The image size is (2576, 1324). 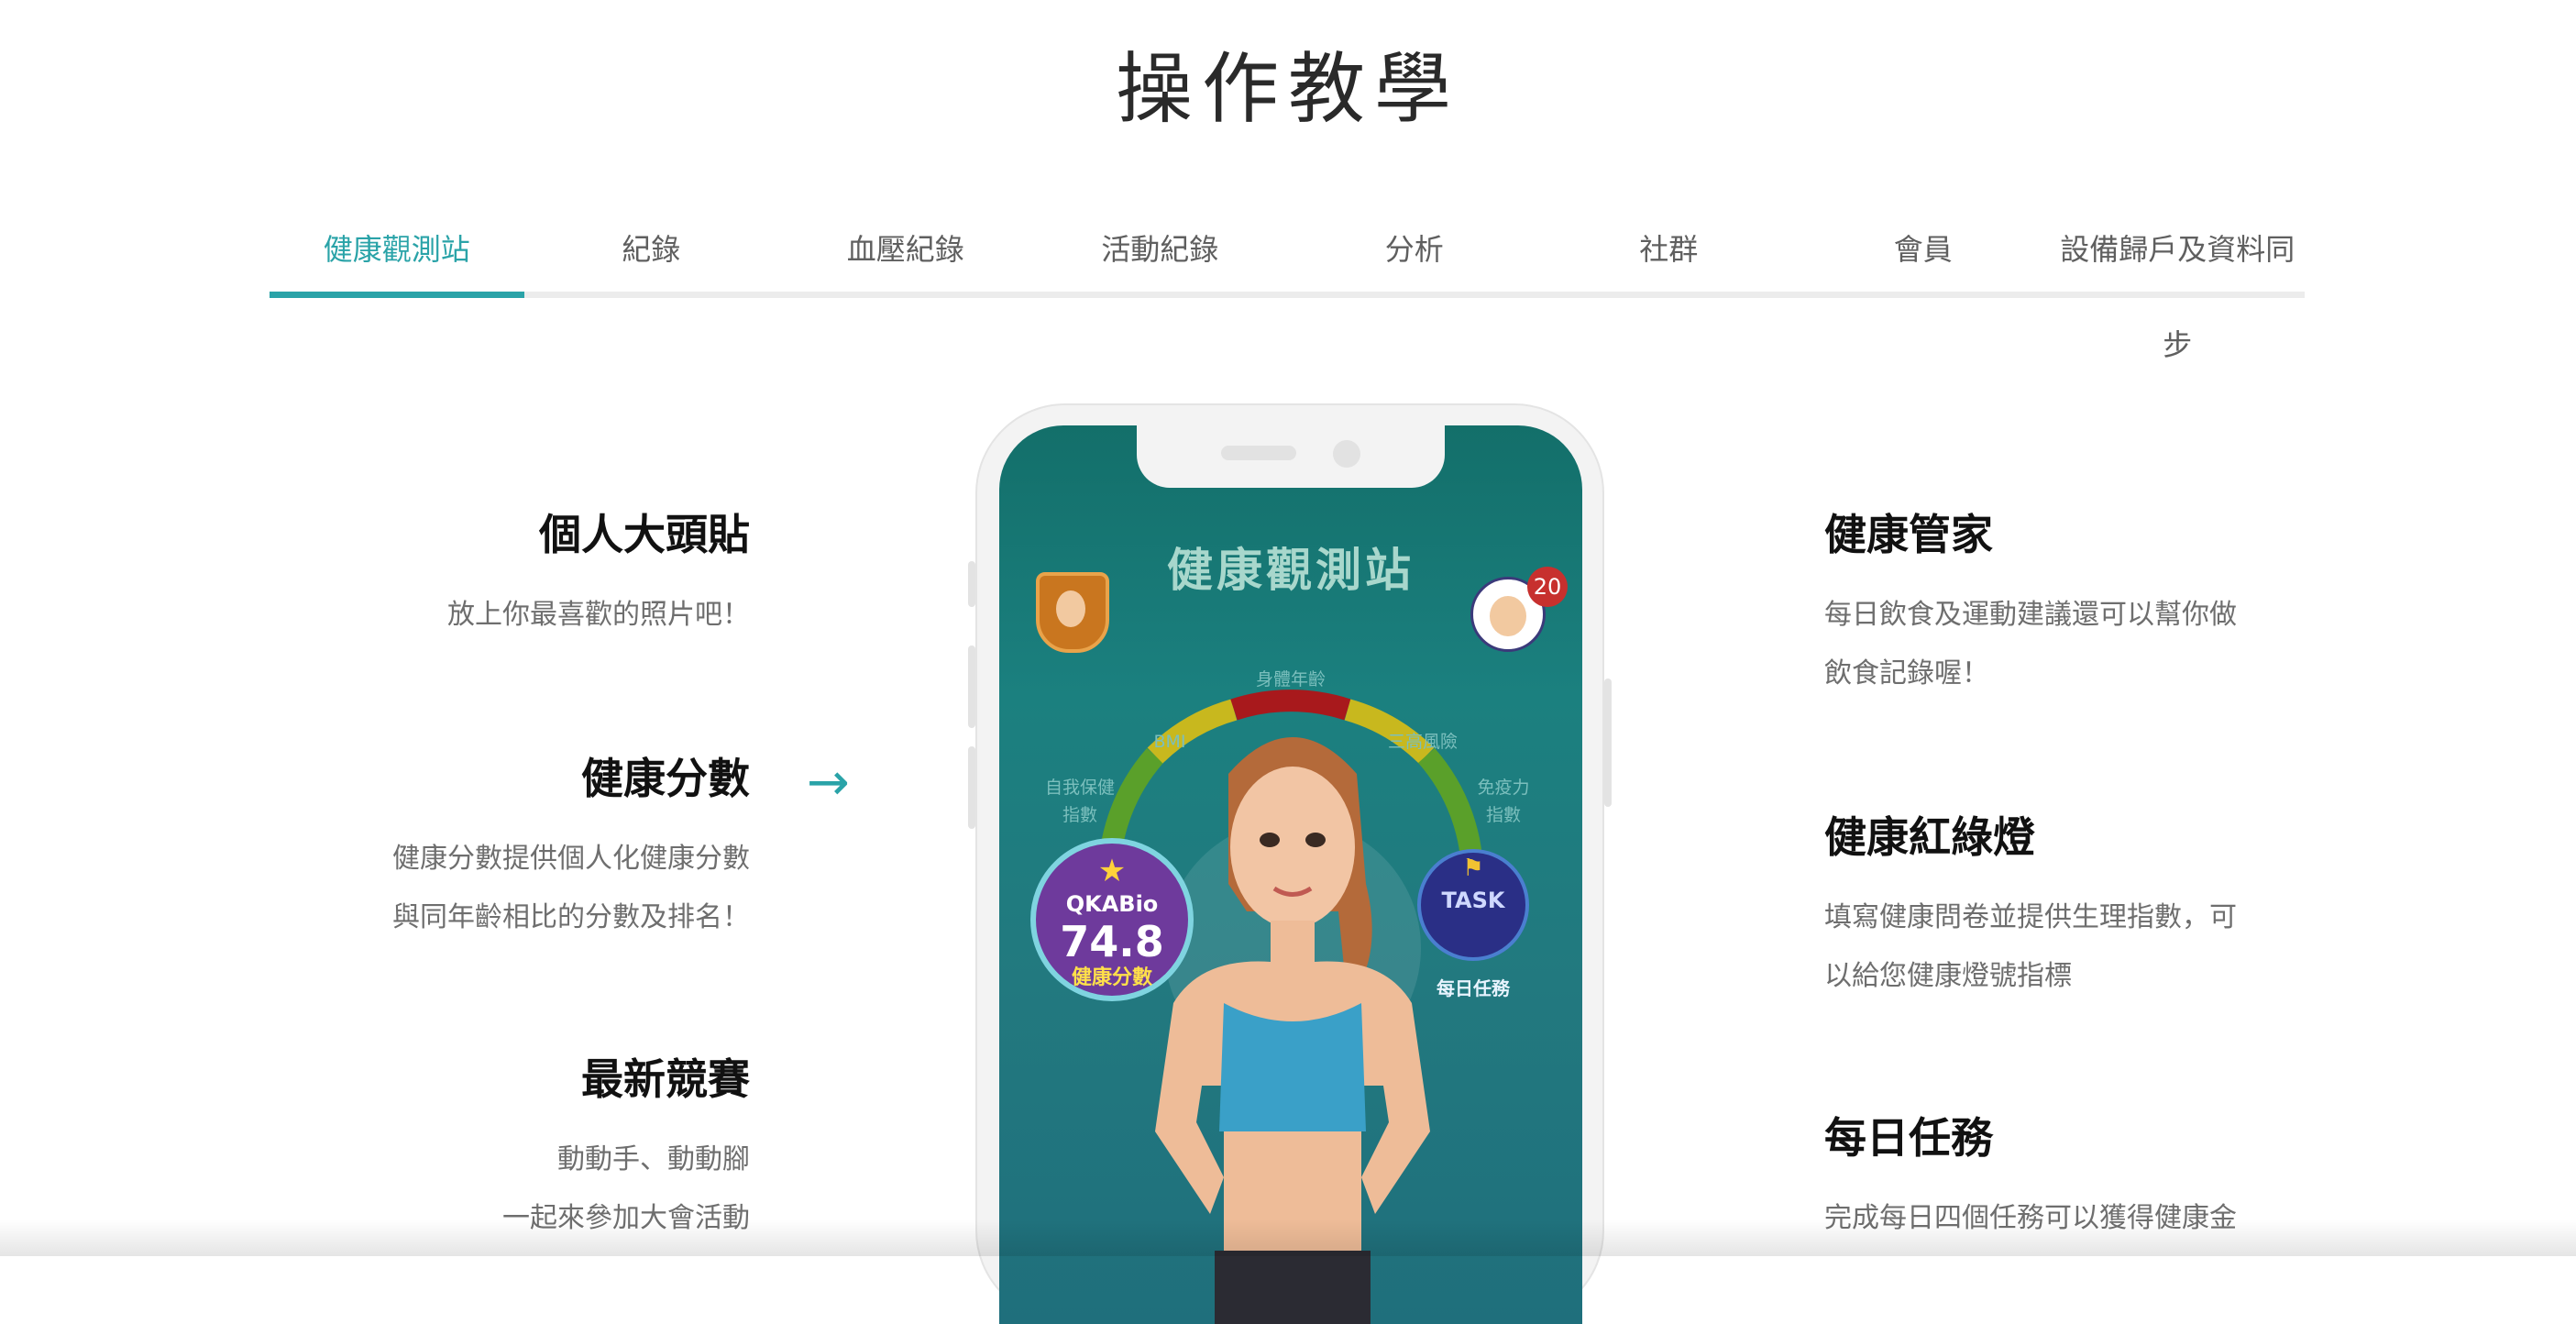 What do you see at coordinates (1112, 941) in the screenshot?
I see `score-value: 74.8` at bounding box center [1112, 941].